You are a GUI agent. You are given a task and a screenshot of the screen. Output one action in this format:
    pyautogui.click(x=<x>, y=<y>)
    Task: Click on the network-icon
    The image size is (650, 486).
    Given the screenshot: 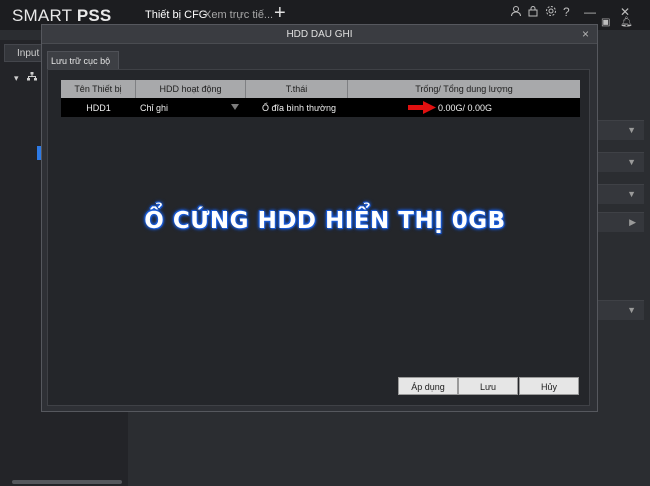 What is the action you would take?
    pyautogui.click(x=32, y=77)
    